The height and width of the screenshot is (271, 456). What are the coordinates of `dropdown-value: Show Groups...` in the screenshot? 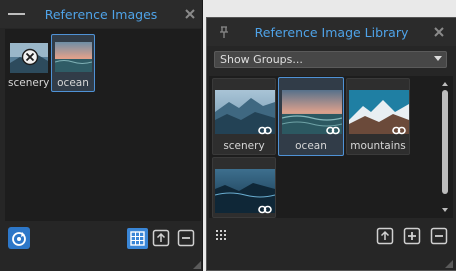 It's located at (261, 59).